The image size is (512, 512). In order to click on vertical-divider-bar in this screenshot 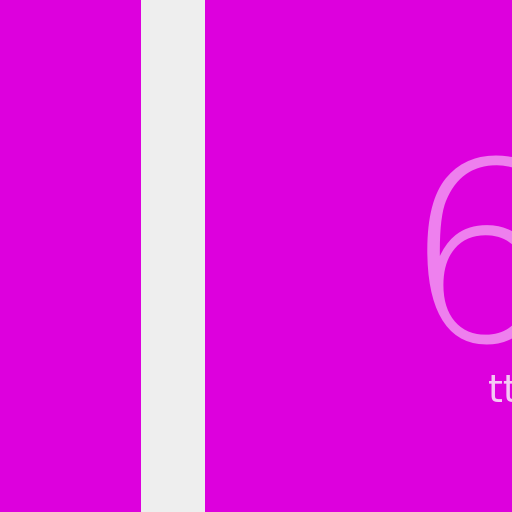, I will do `click(173, 256)`.